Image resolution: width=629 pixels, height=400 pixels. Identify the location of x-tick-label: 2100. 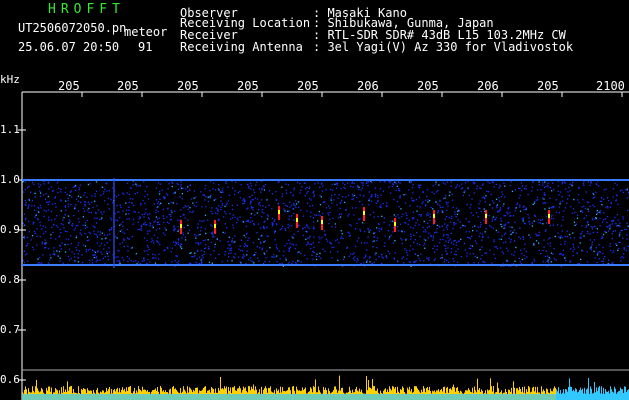
(610, 86).